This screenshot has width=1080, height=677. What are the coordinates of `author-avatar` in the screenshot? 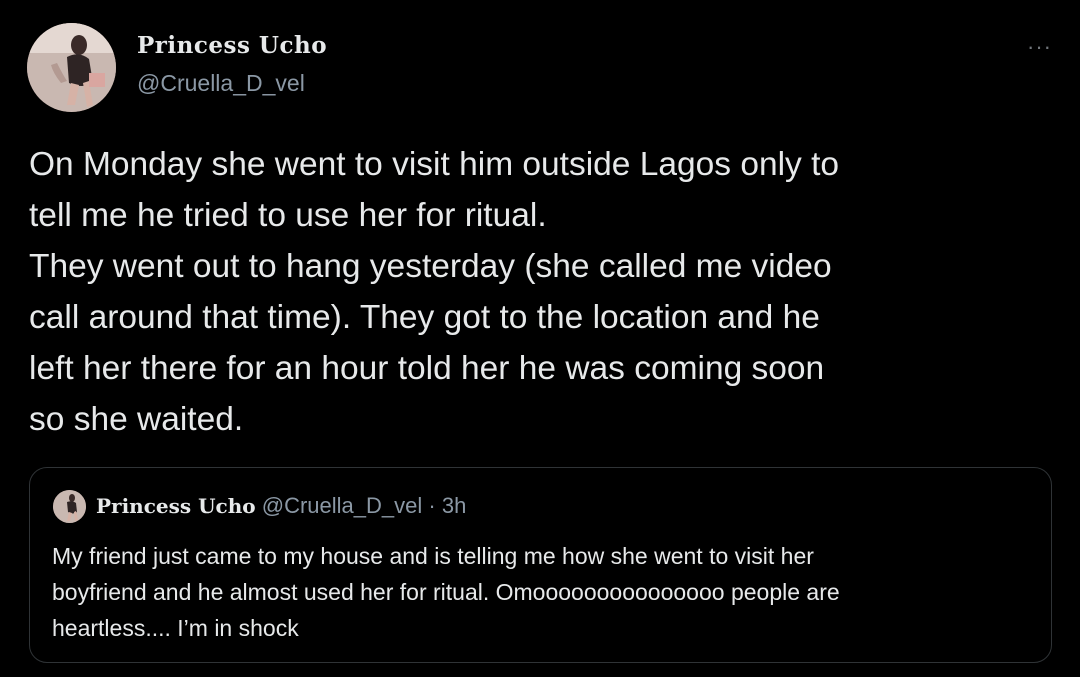 It's located at (71, 67).